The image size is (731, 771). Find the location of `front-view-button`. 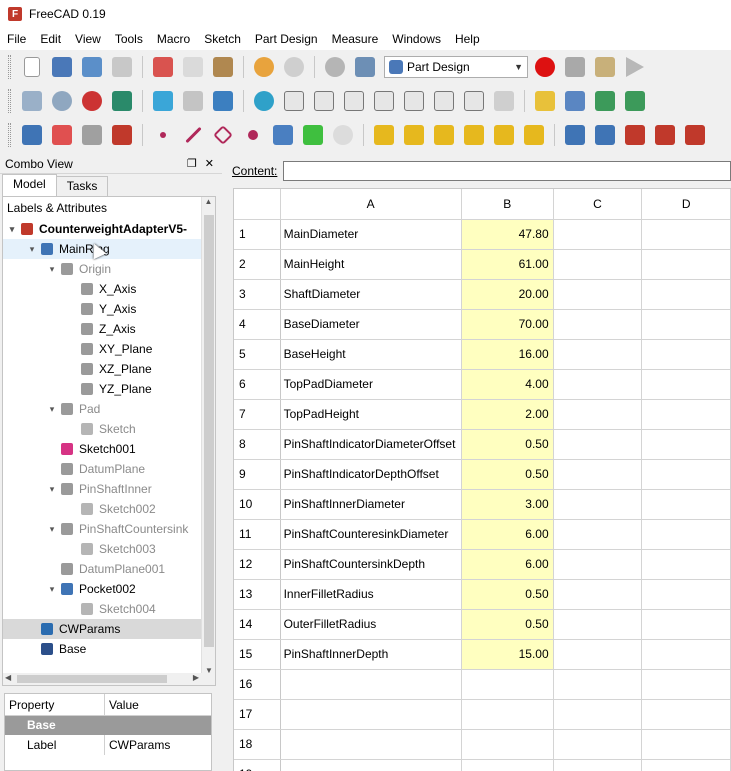

front-view-button is located at coordinates (324, 101).